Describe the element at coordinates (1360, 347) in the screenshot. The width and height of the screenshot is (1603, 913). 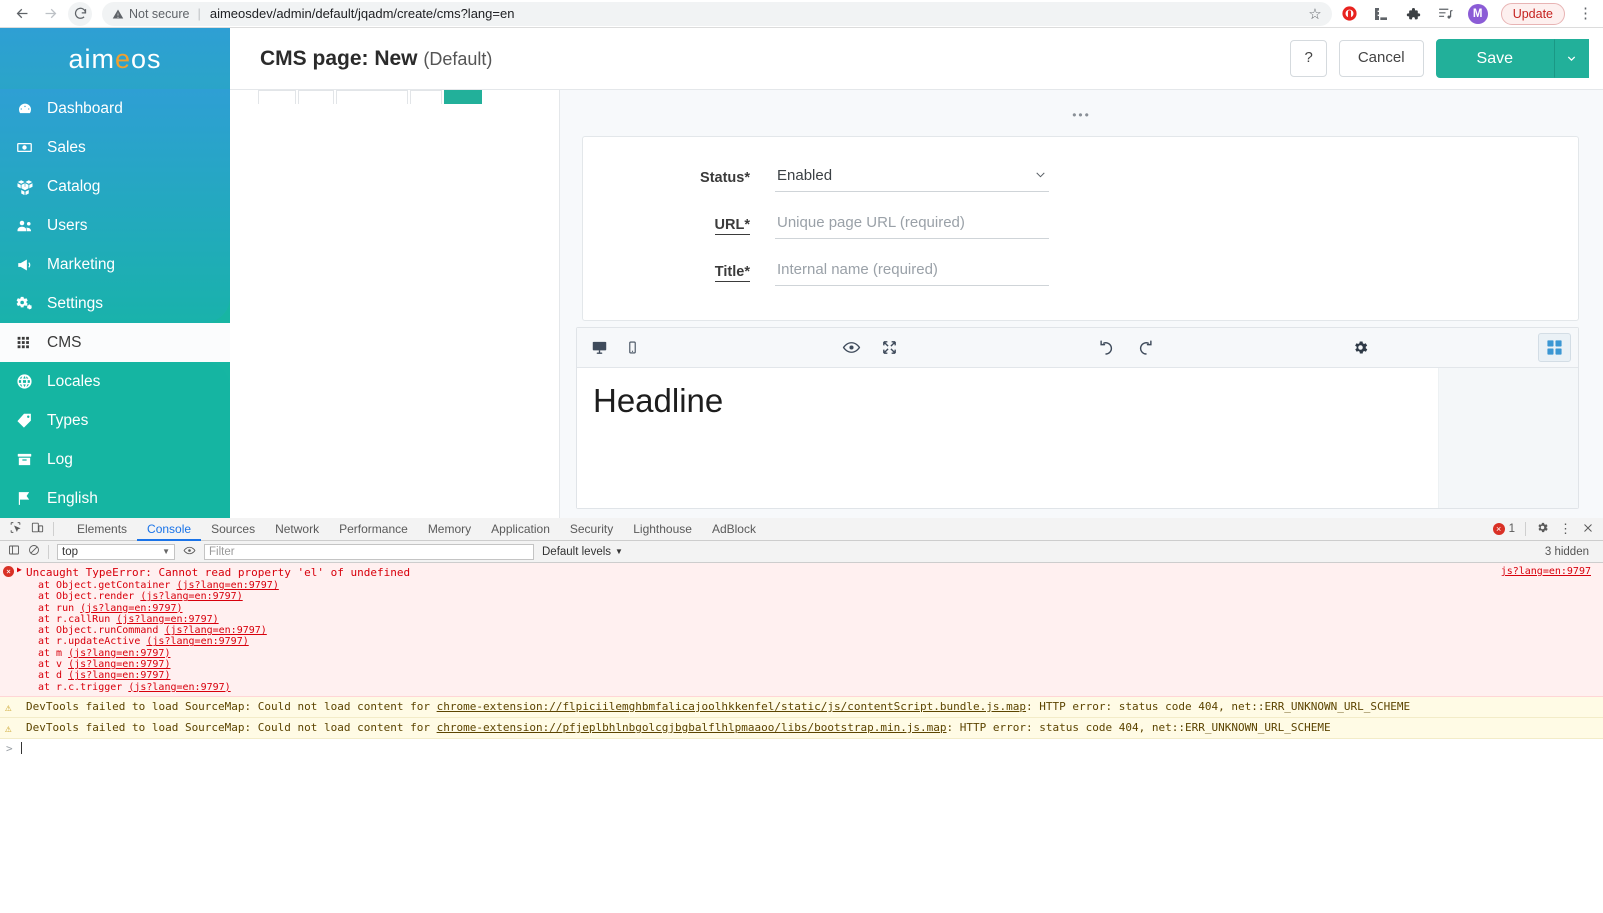
I see `gear-icon` at that location.